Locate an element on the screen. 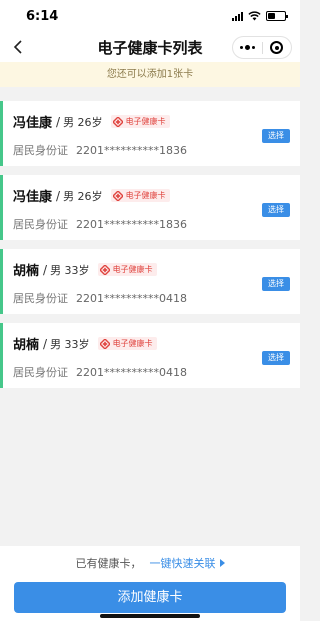 The width and height of the screenshot is (320, 621). quick-link: 一键快速关联 is located at coordinates (187, 563).